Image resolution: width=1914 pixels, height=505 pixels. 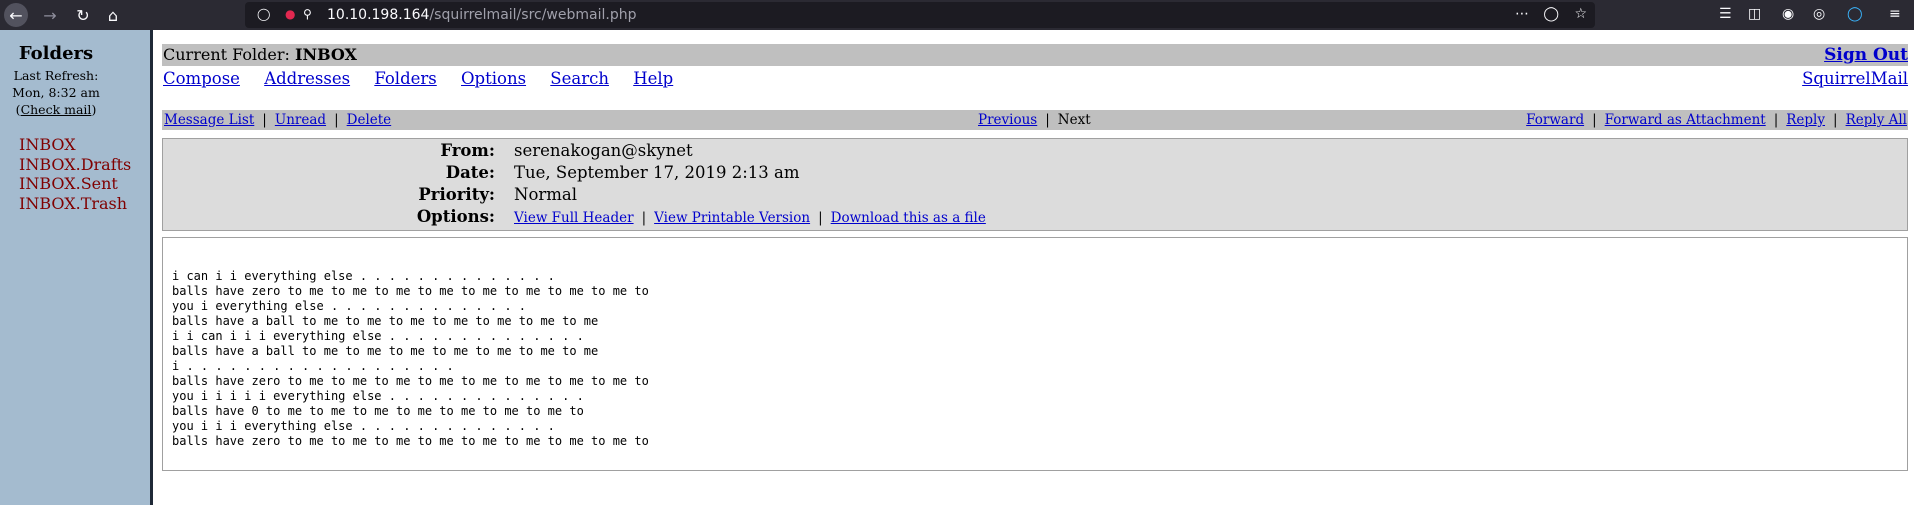 What do you see at coordinates (574, 218) in the screenshot?
I see `view-full-header-link: View Full Header` at bounding box center [574, 218].